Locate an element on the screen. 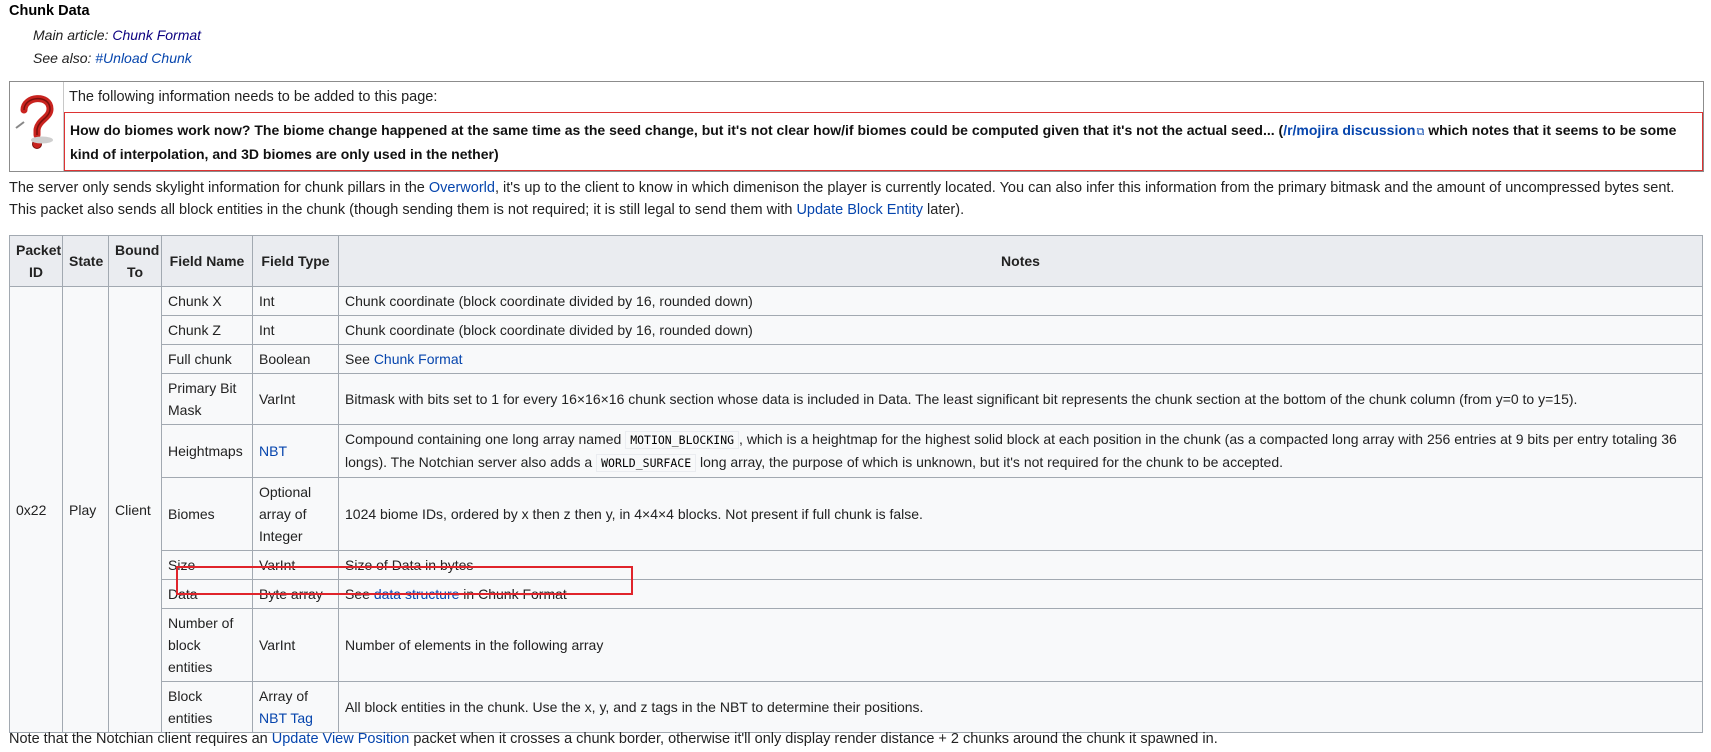 The height and width of the screenshot is (752, 1711). intro-text-3: later). is located at coordinates (944, 210).